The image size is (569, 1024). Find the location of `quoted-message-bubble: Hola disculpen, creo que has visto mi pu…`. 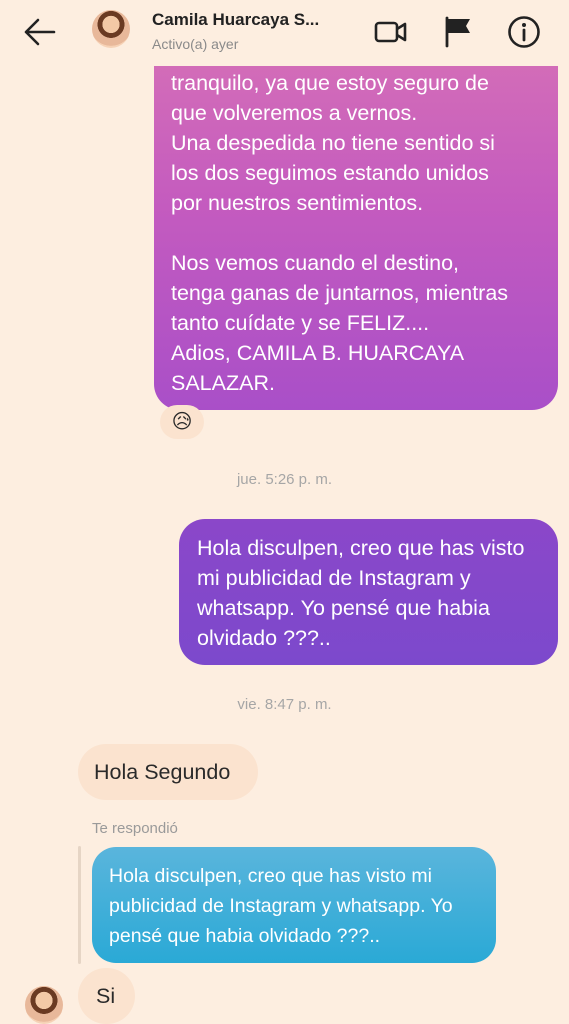

quoted-message-bubble: Hola disculpen, creo que has visto mi pu… is located at coordinates (294, 905).